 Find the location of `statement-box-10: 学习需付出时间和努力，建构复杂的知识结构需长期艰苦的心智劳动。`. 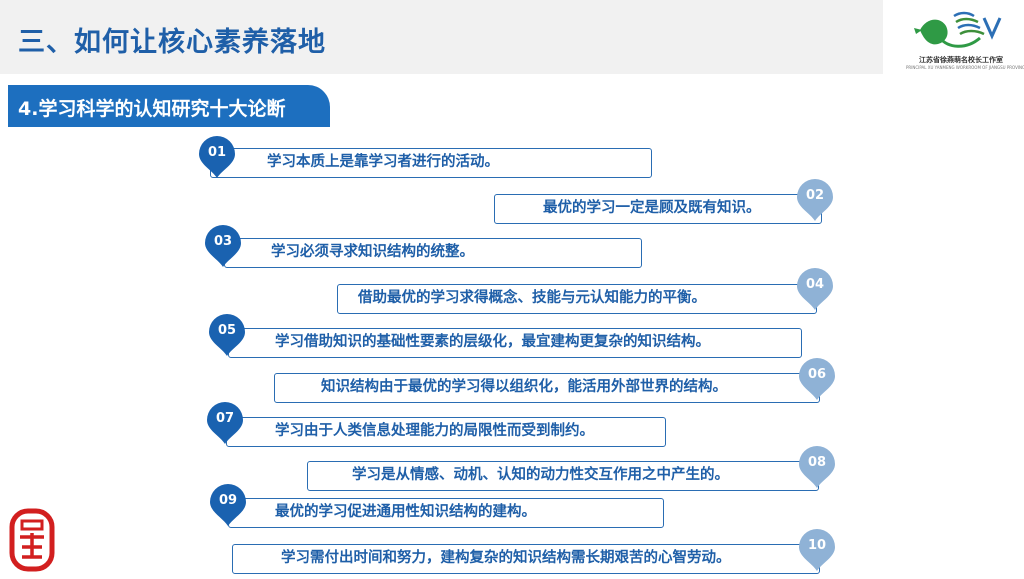

statement-box-10: 学习需付出时间和努力，建构复杂的知识结构需长期艰苦的心智劳动。 is located at coordinates (526, 559).